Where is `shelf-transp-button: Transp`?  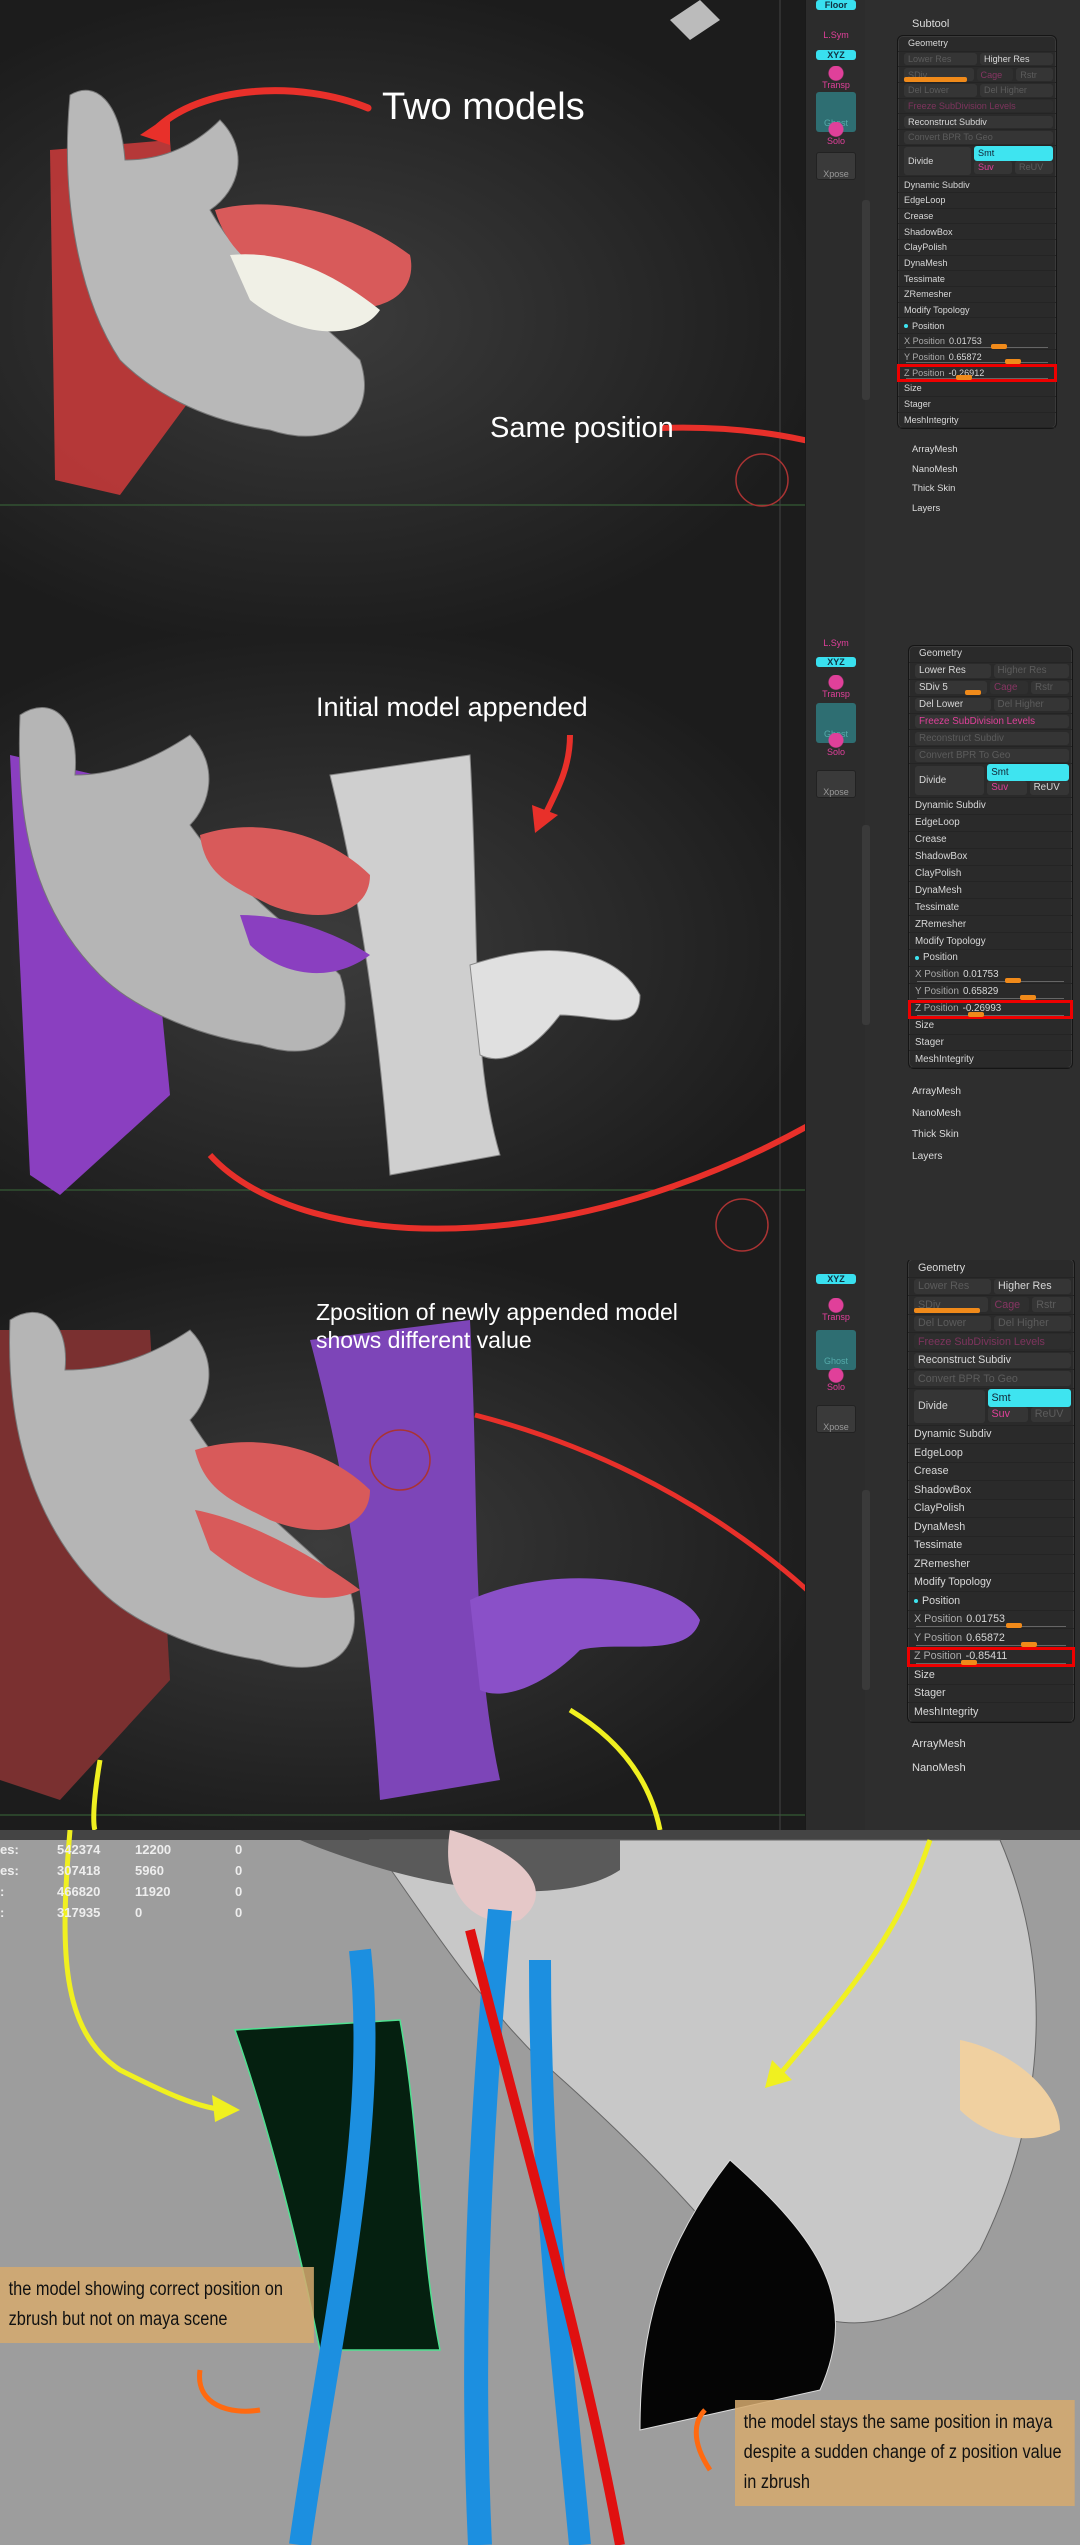 shelf-transp-button: Transp is located at coordinates (836, 687).